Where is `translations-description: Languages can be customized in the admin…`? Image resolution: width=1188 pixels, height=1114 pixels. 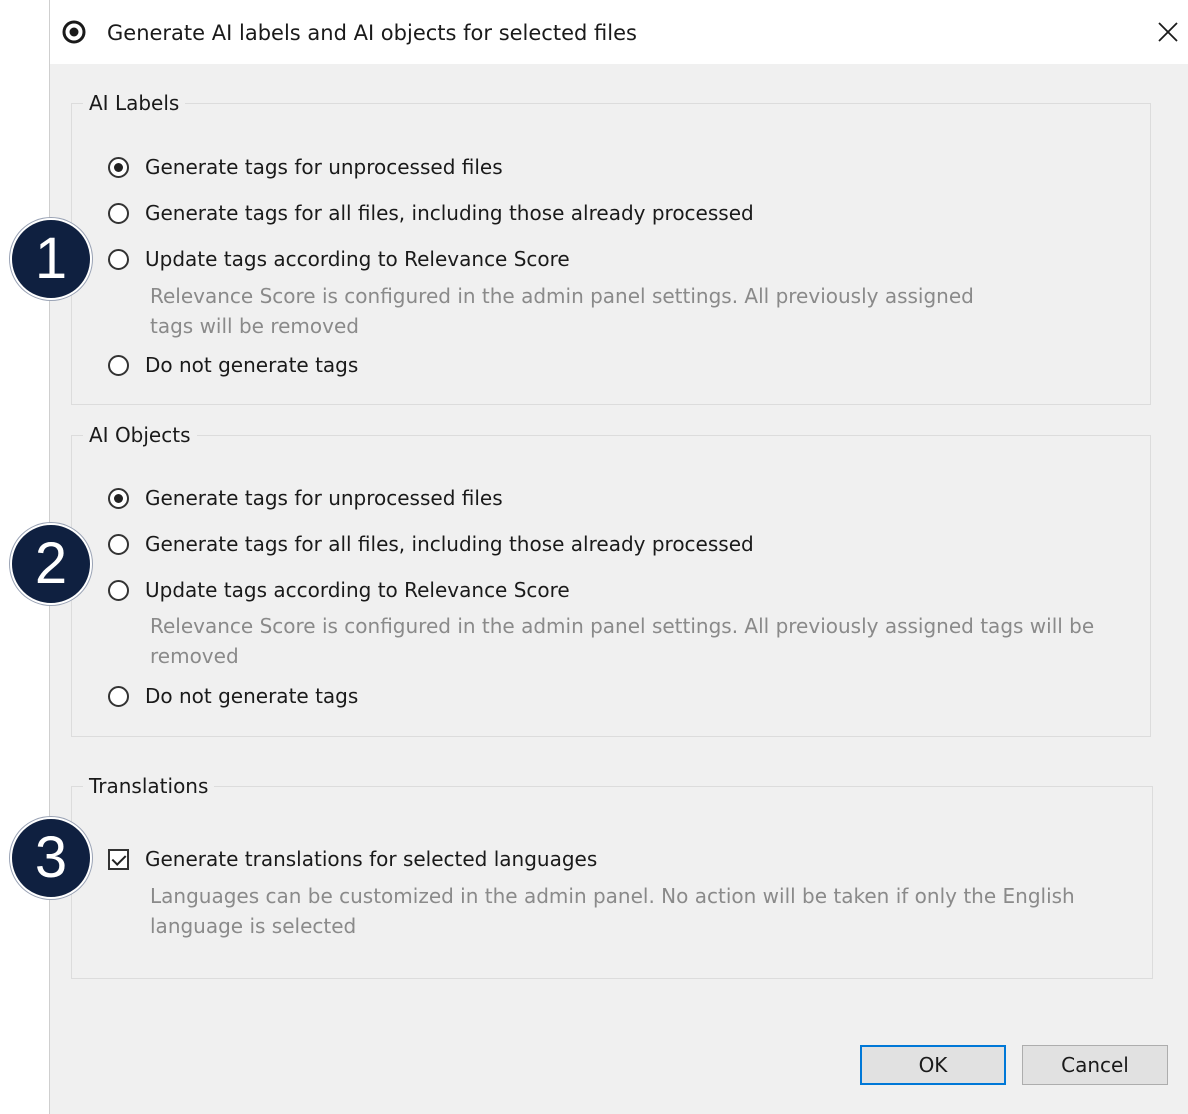
translations-description: Languages can be customized in the admin… is located at coordinates (612, 911).